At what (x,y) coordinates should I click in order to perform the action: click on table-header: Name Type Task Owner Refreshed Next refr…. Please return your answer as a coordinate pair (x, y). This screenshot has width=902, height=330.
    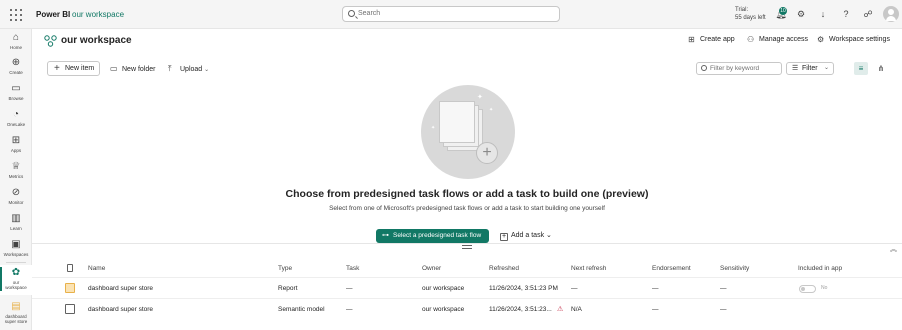
    Looking at the image, I should click on (467, 269).